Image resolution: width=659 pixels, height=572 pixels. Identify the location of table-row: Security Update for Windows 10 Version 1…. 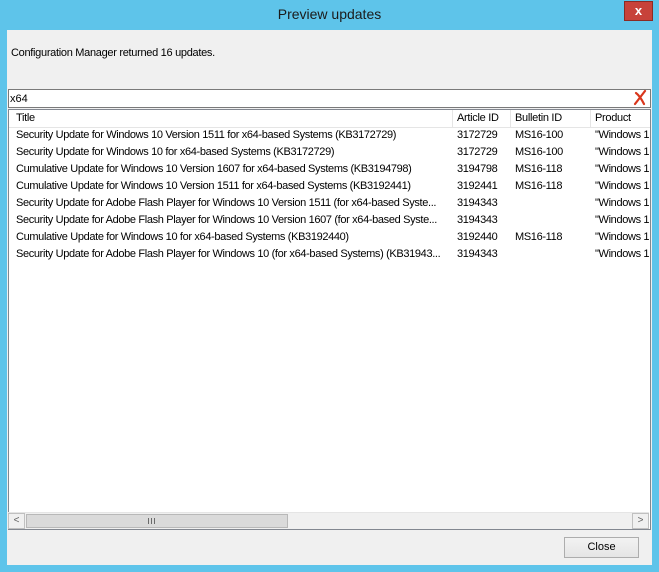
(329, 135).